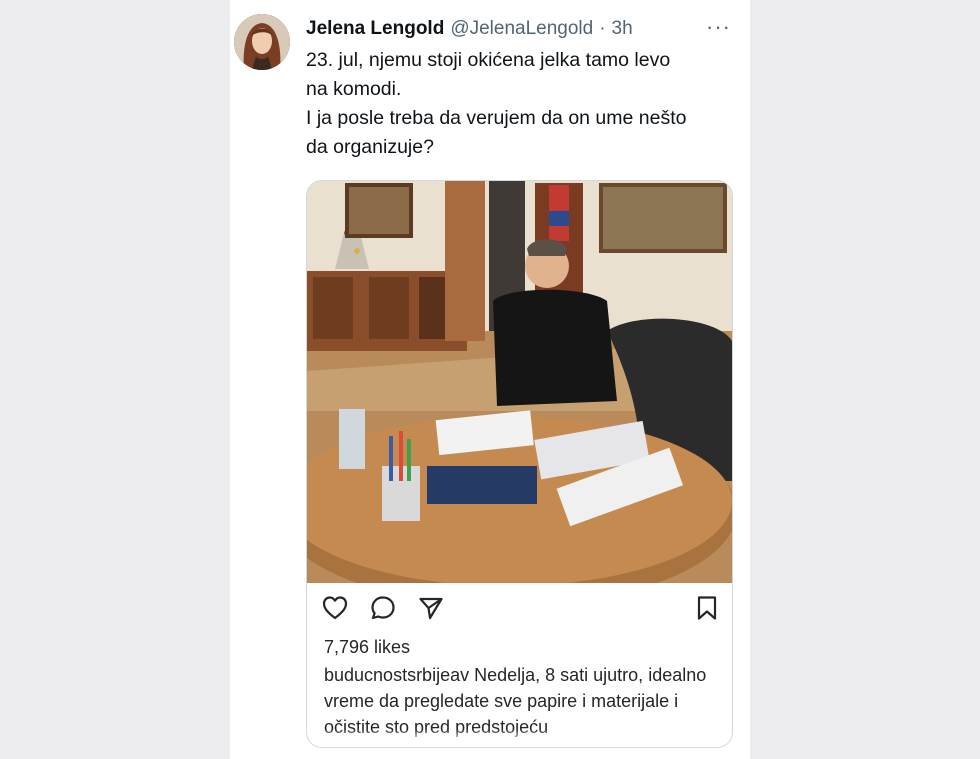  I want to click on send-icon, so click(431, 608).